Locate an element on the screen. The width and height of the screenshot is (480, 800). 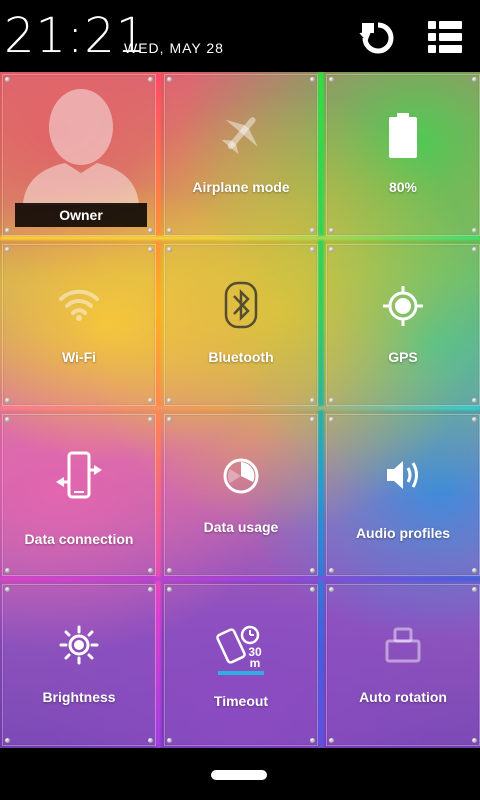
timeout-badge: 30 m is located at coordinates (255, 657).